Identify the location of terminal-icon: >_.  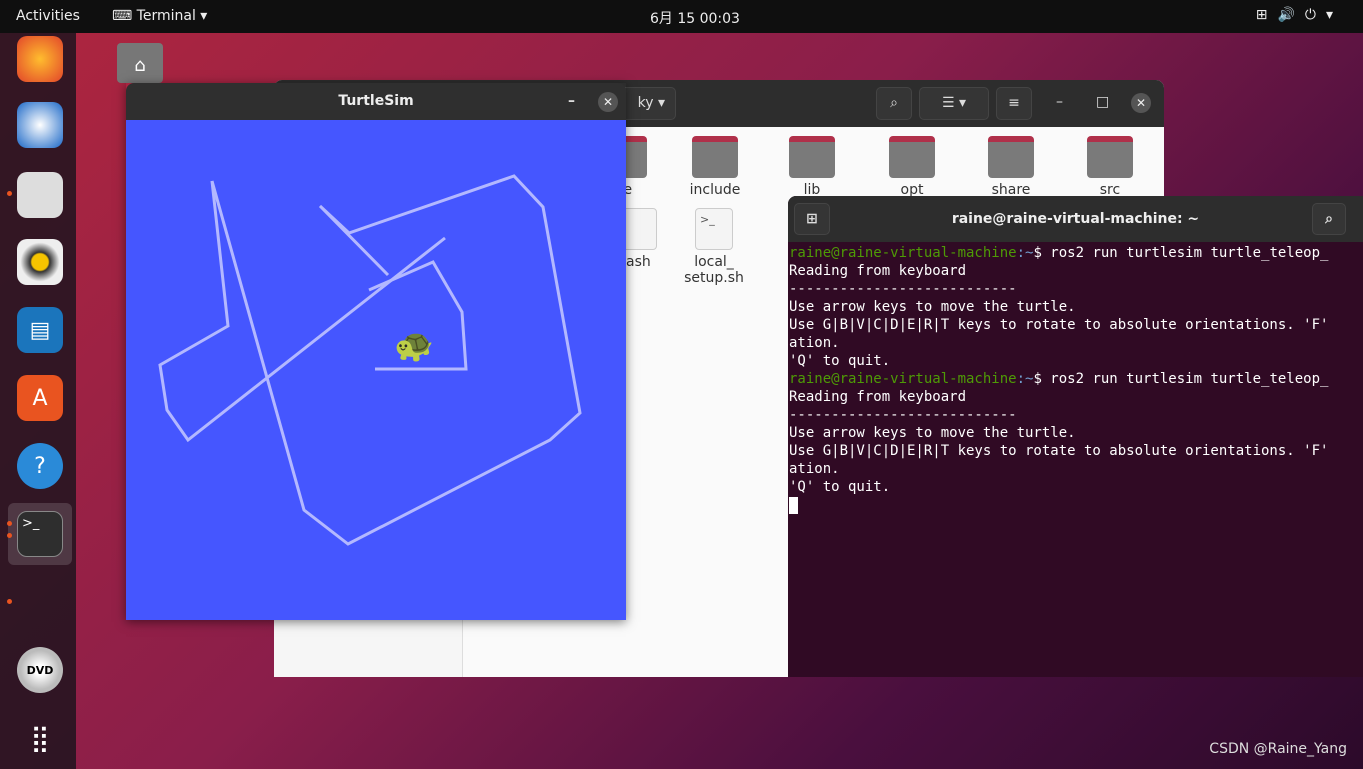
(40, 534).